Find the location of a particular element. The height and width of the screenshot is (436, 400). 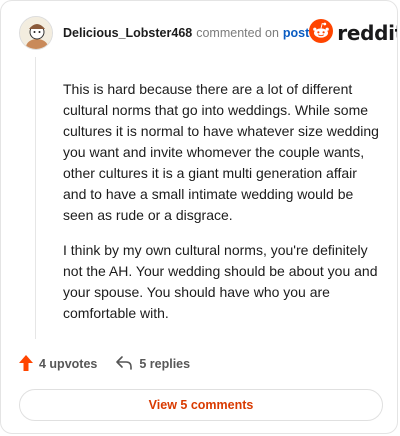

comment-actions: 4 upvotes 5 replies is located at coordinates (104, 364).